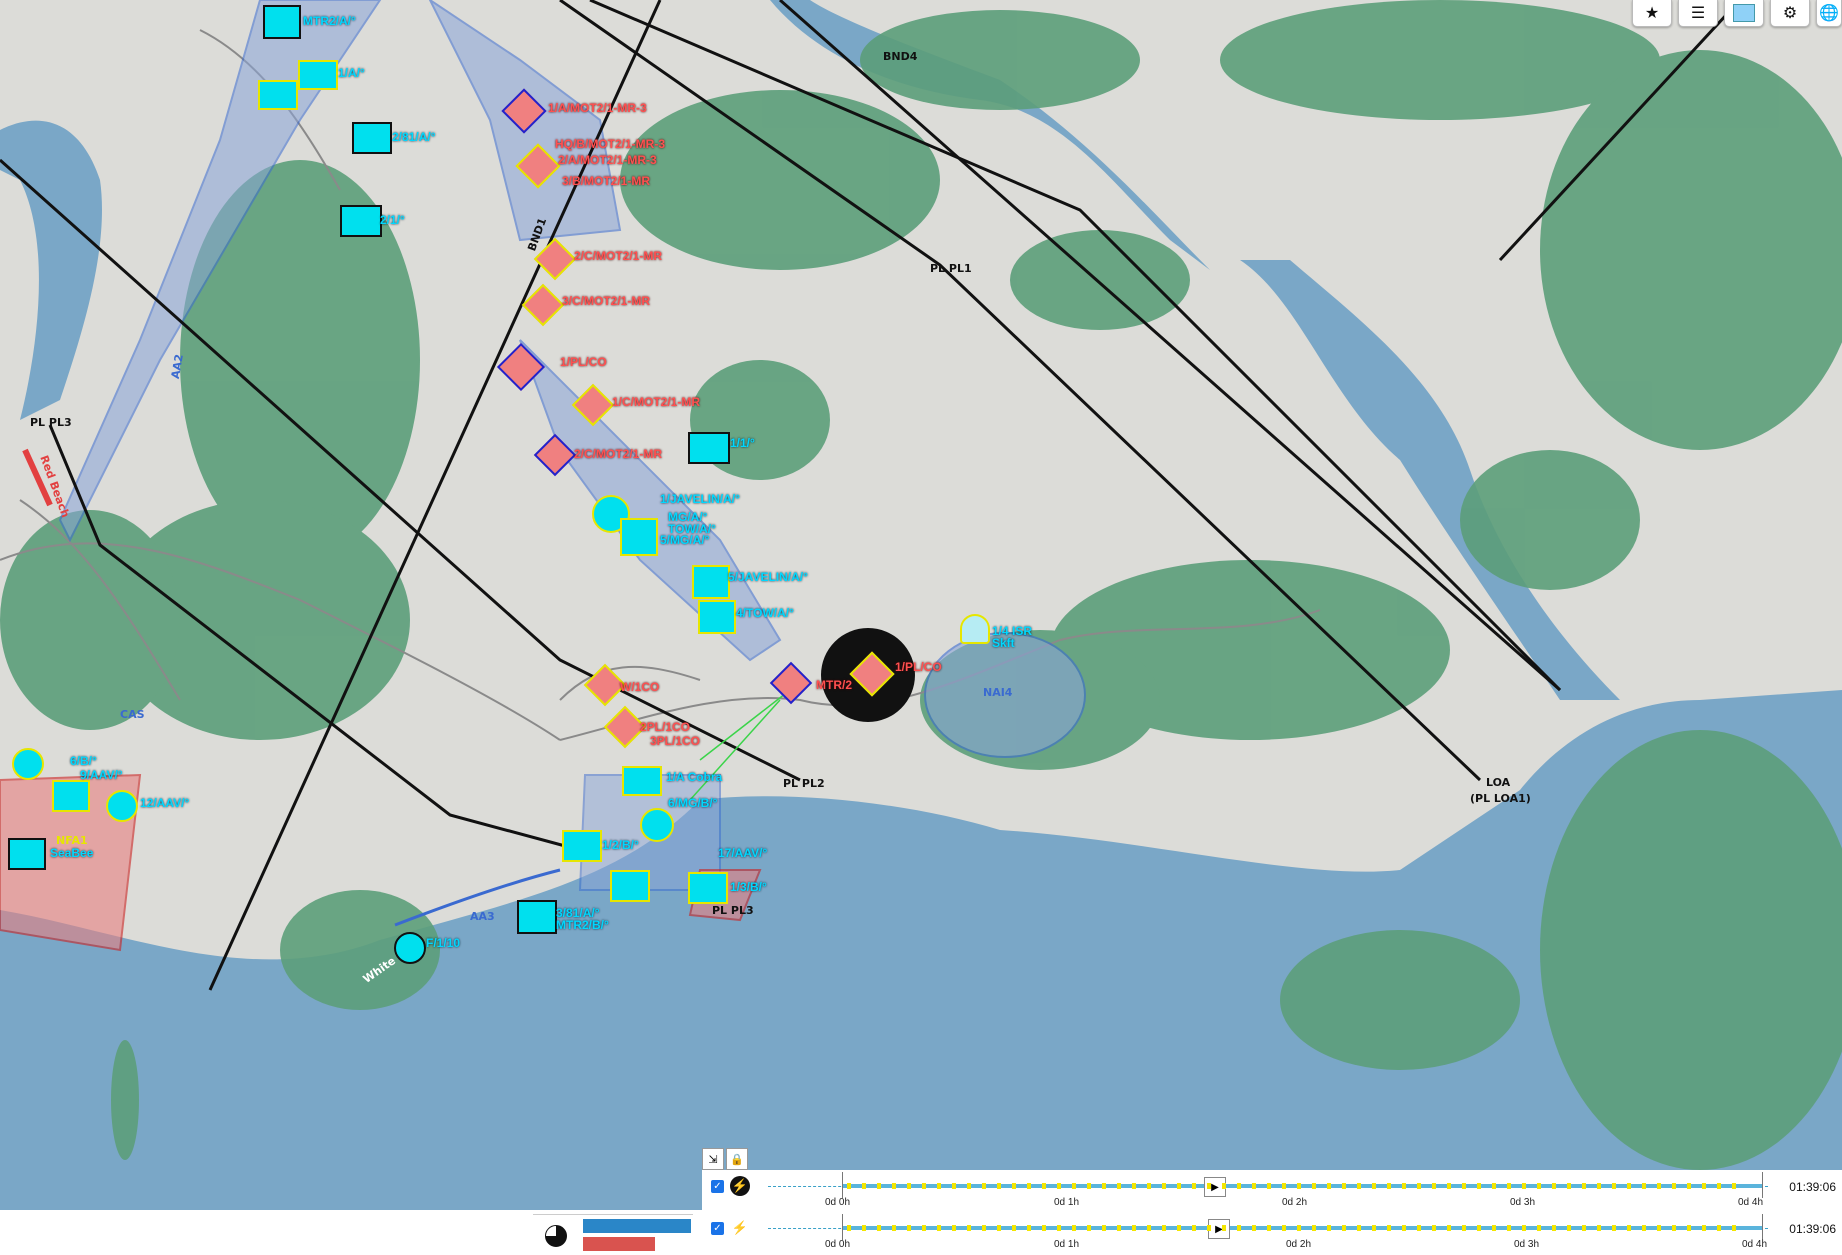 The width and height of the screenshot is (1842, 1255). What do you see at coordinates (392, 220) in the screenshot?
I see `unit-label-2-1: 2/1/°` at bounding box center [392, 220].